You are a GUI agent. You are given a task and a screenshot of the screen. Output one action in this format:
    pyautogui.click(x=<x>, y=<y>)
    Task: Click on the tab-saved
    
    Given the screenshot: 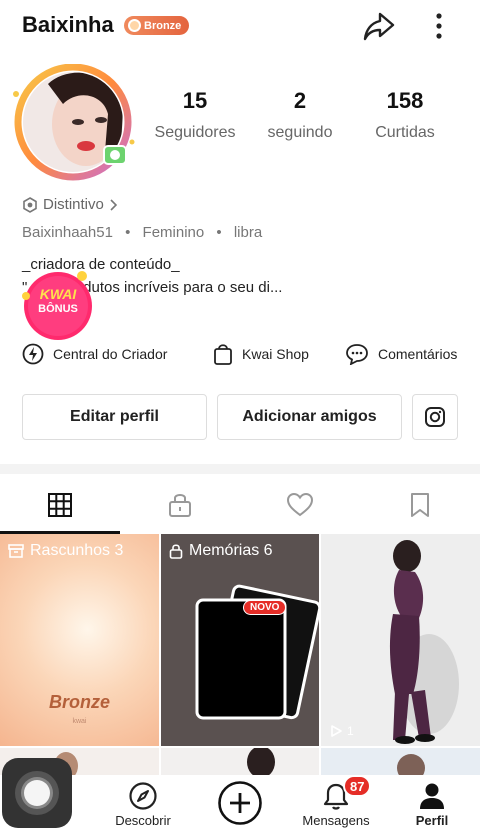 What is the action you would take?
    pyautogui.click(x=420, y=505)
    